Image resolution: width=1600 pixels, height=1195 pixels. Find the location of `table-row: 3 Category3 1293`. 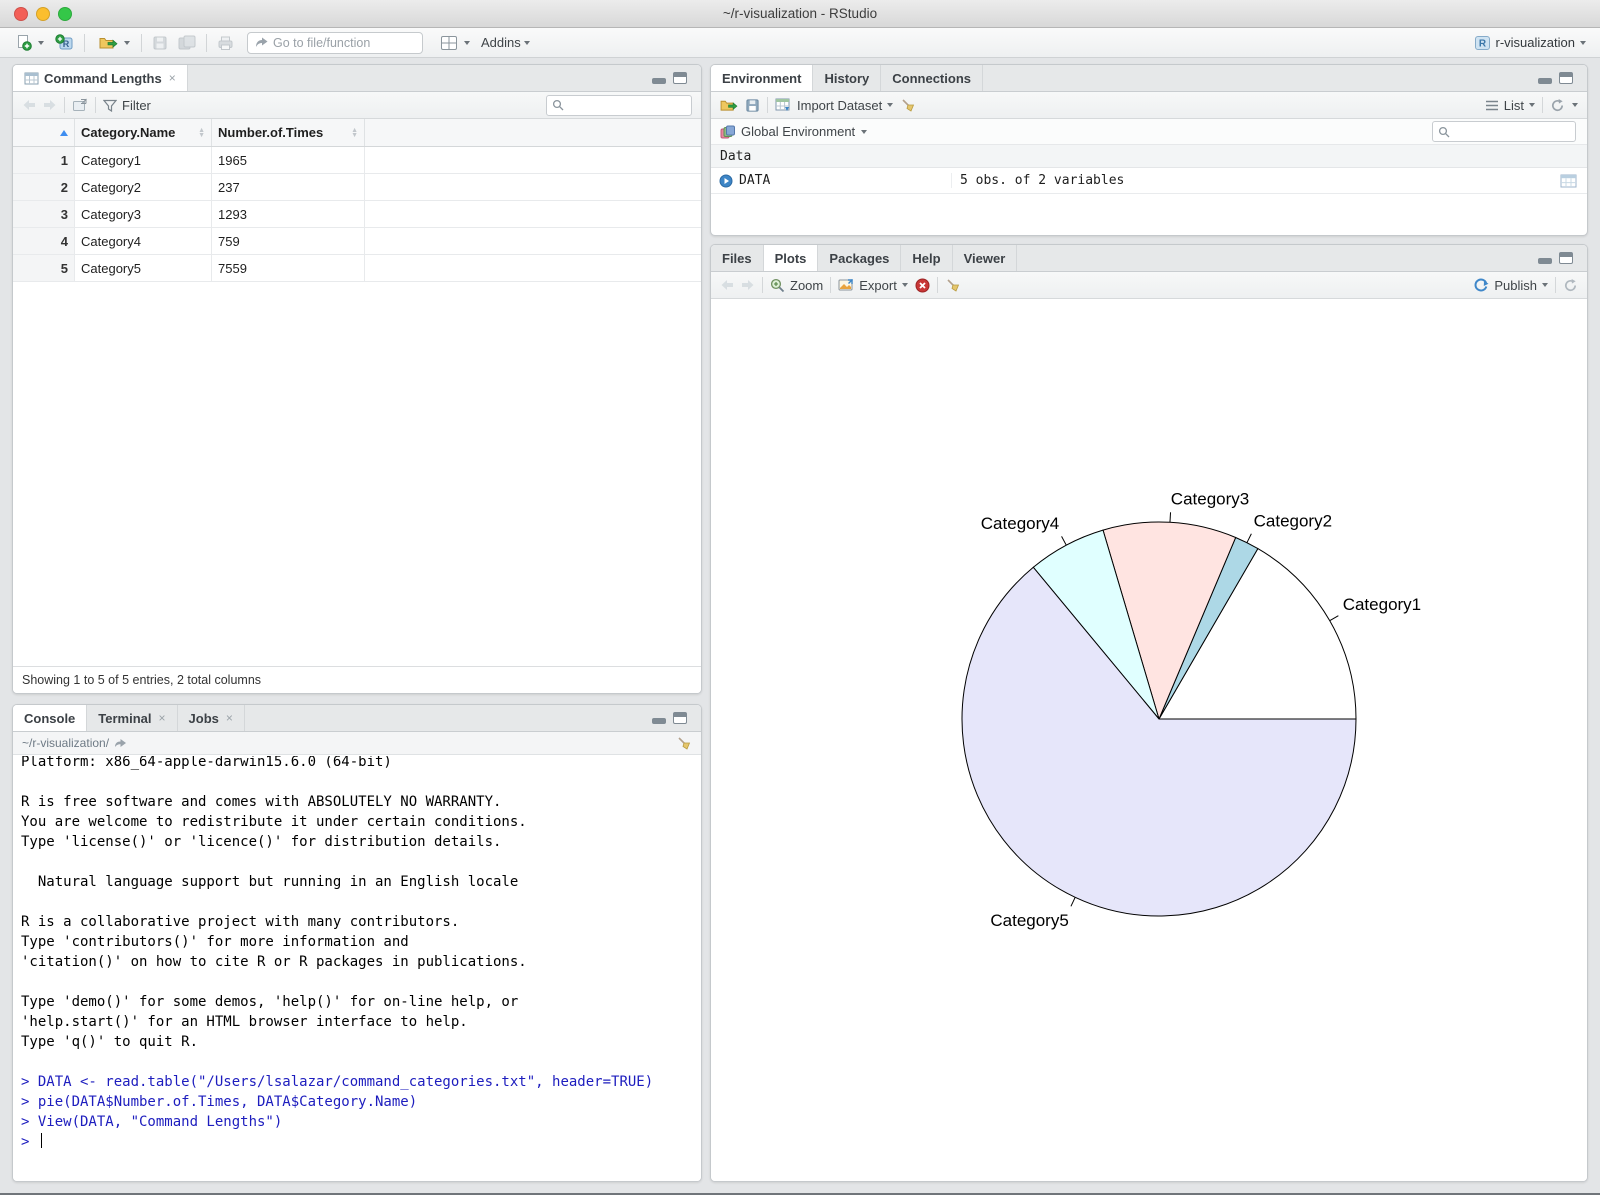

table-row: 3 Category3 1293 is located at coordinates (357, 214).